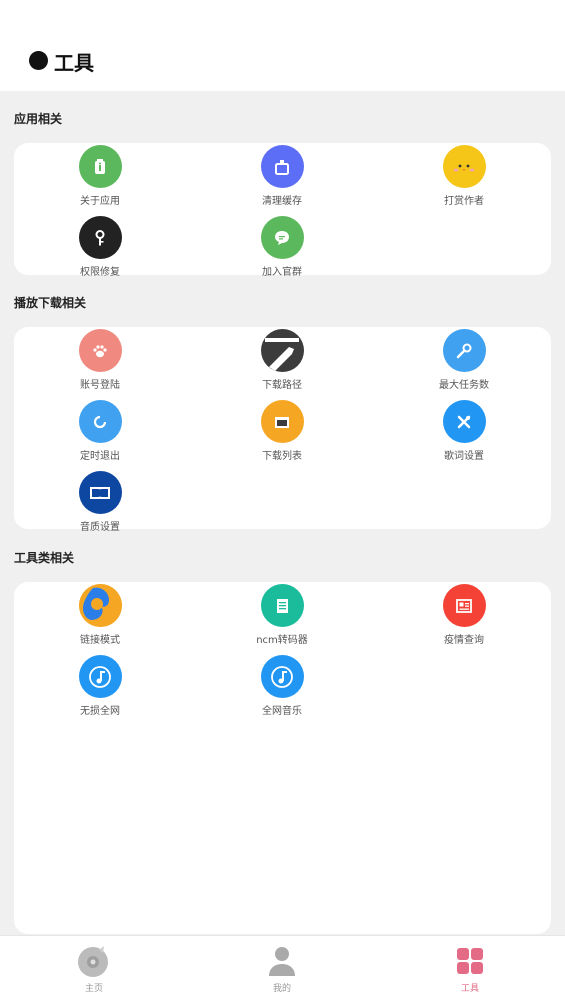  I want to click on tool-all-music: 全网音乐, so click(282, 686).